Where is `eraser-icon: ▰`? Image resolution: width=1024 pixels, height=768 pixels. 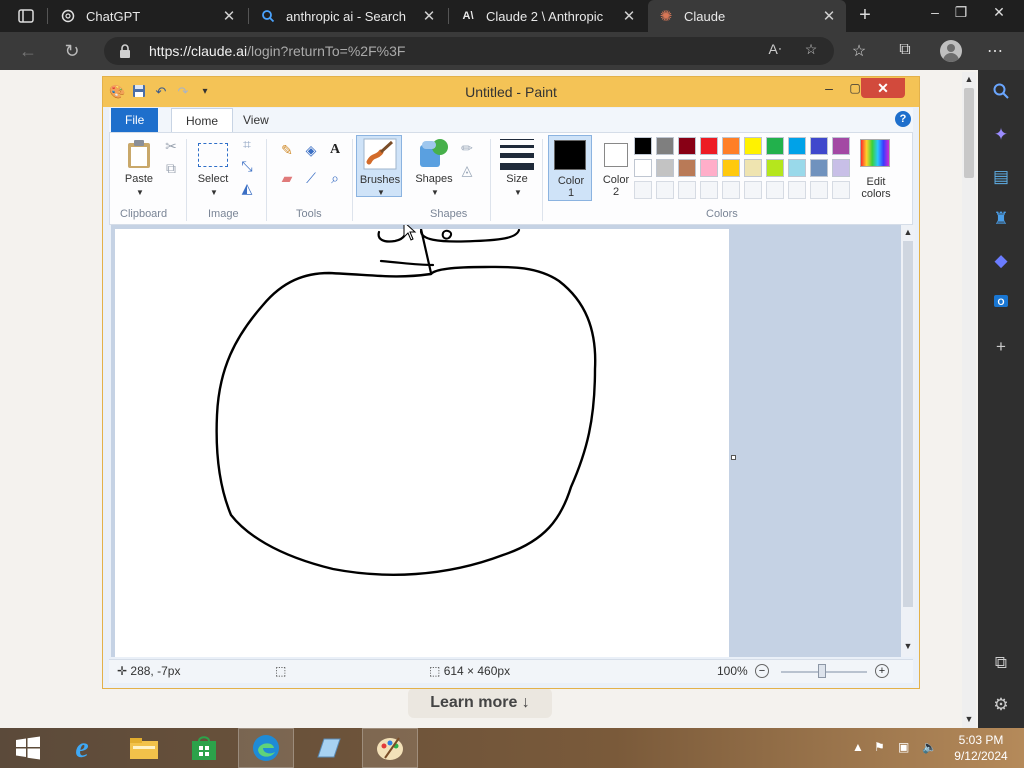 eraser-icon: ▰ is located at coordinates (287, 178).